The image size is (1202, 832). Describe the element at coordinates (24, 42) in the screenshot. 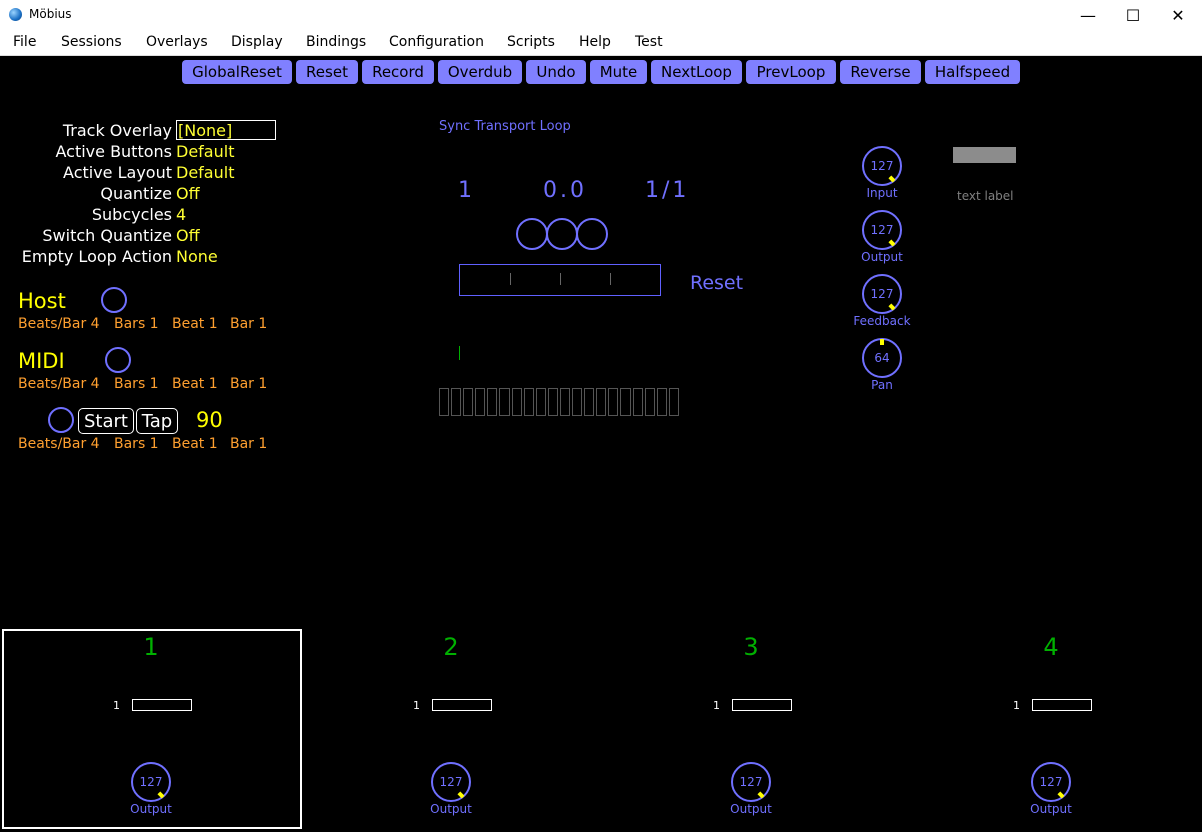

I see `menu-file: File` at that location.